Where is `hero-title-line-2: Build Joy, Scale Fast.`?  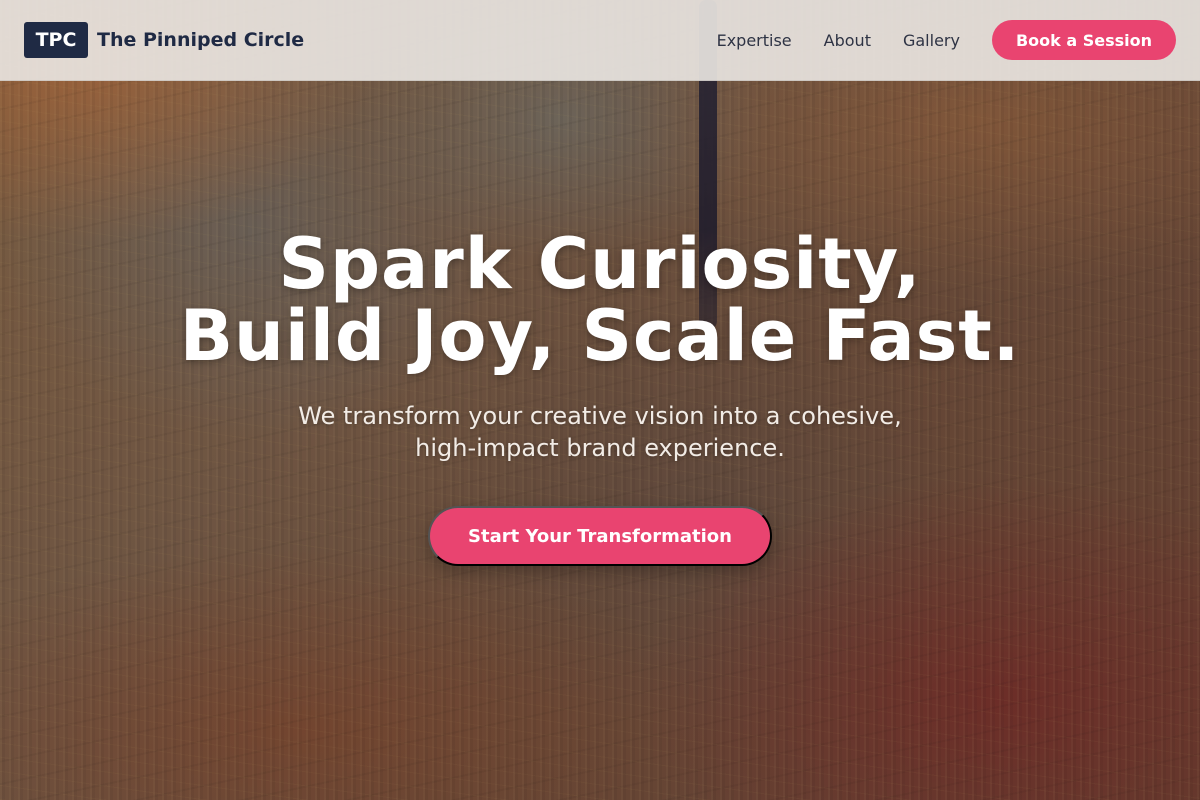 hero-title-line-2: Build Joy, Scale Fast. is located at coordinates (600, 336).